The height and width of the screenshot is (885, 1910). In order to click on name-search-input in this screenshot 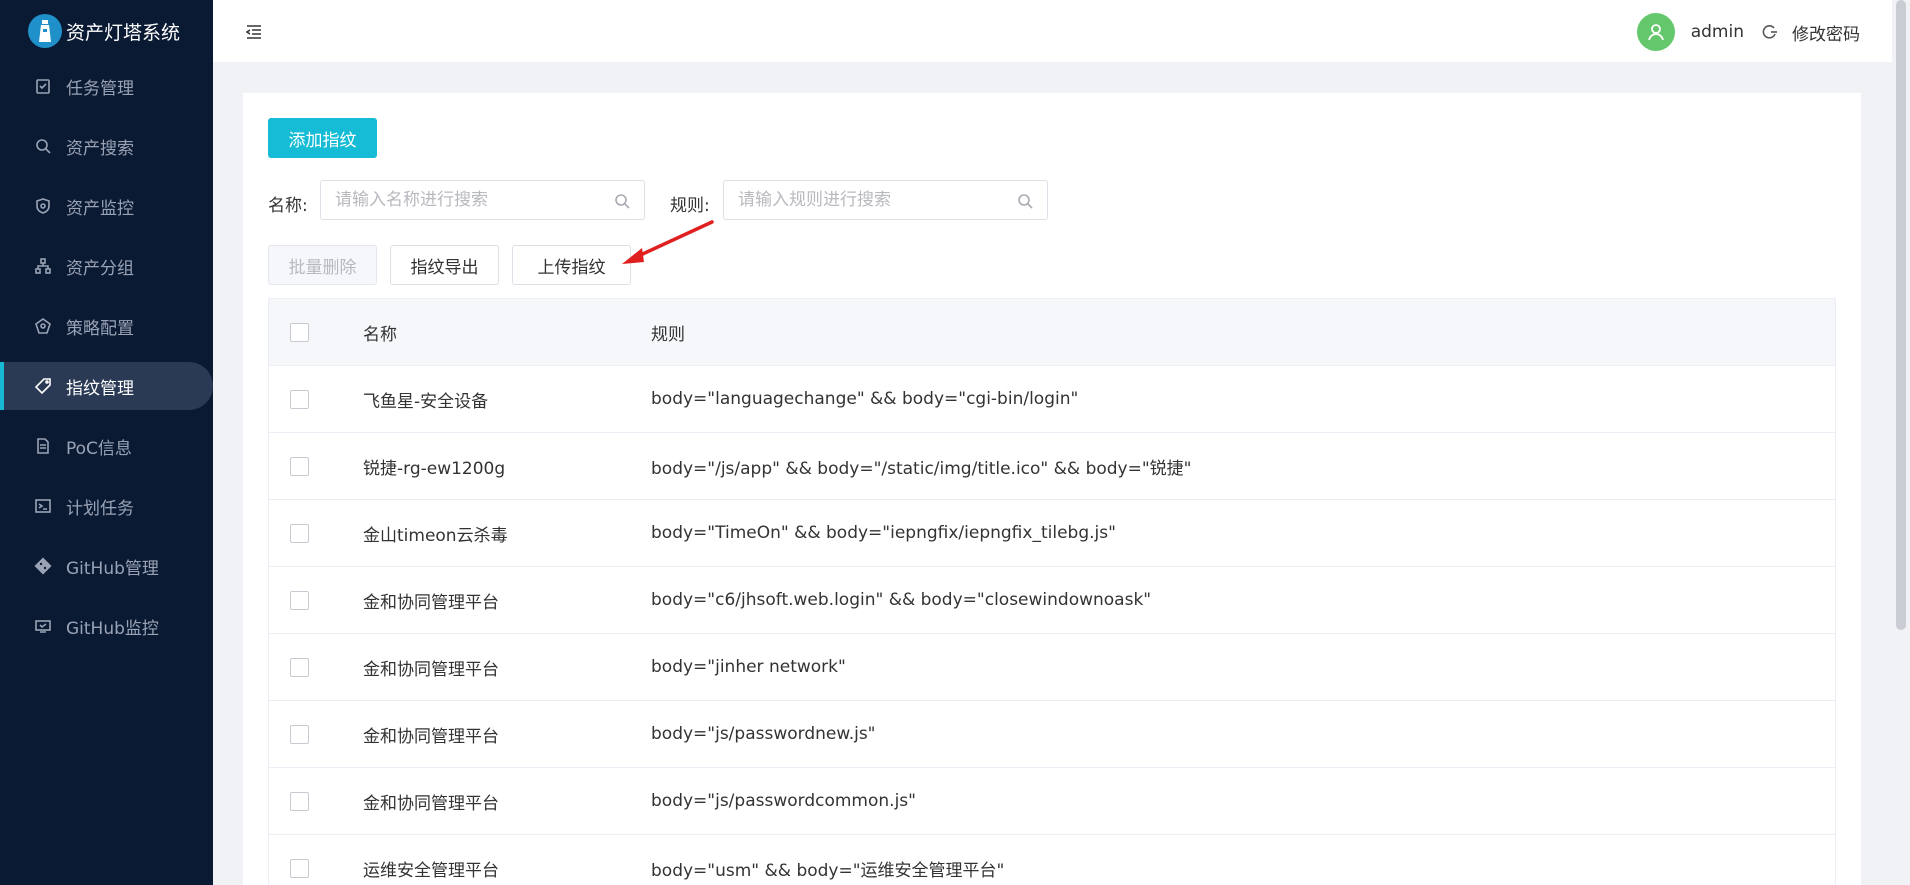, I will do `click(482, 200)`.